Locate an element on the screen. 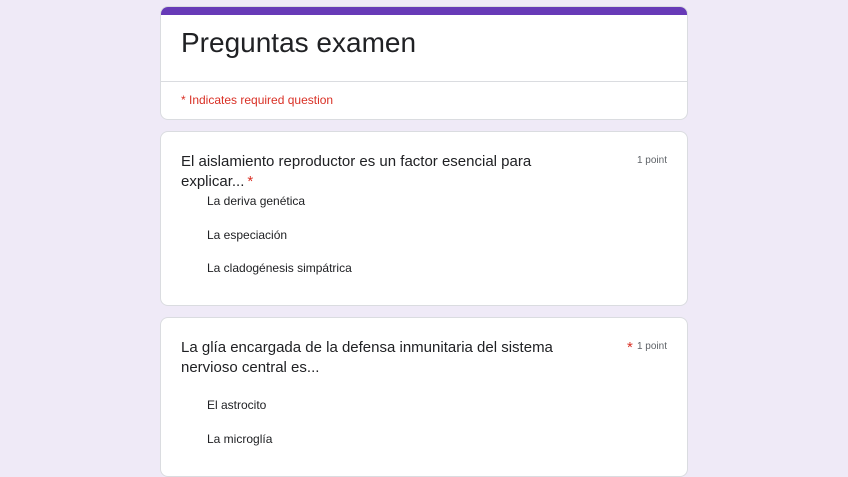 This screenshot has width=848, height=477. option-la-deriva-genetica: La deriva genética is located at coordinates (279, 211).